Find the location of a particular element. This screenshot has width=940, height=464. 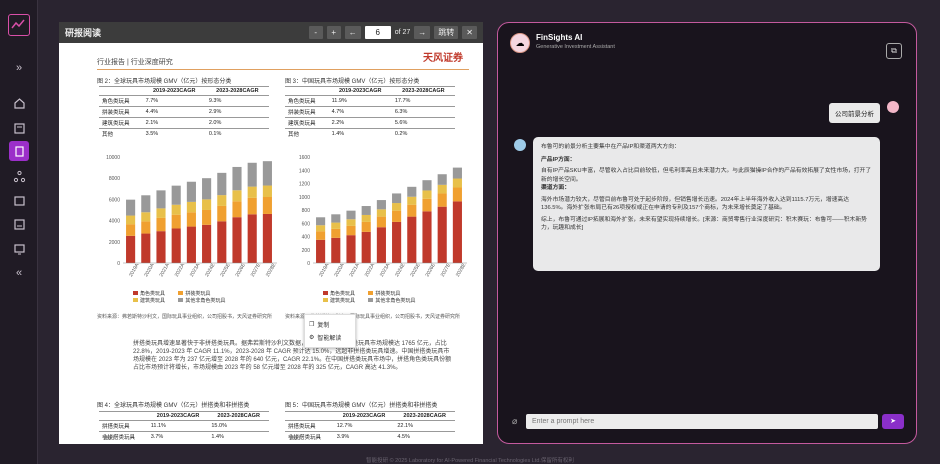

y-tick-label: 200 is located at coordinates (306, 251).